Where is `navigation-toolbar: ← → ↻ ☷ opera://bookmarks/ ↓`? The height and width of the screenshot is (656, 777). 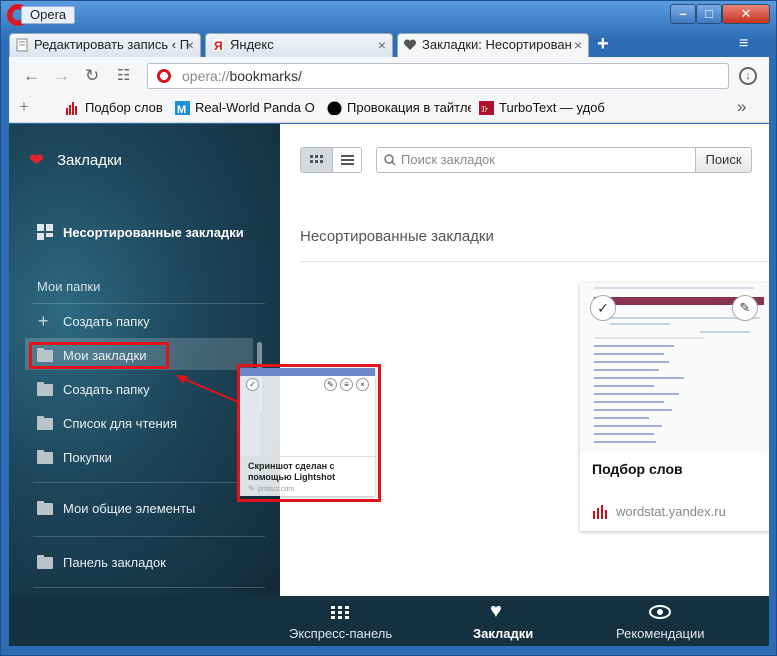
navigation-toolbar: ← → ↻ ☷ opera://bookmarks/ ↓ is located at coordinates (389, 76).